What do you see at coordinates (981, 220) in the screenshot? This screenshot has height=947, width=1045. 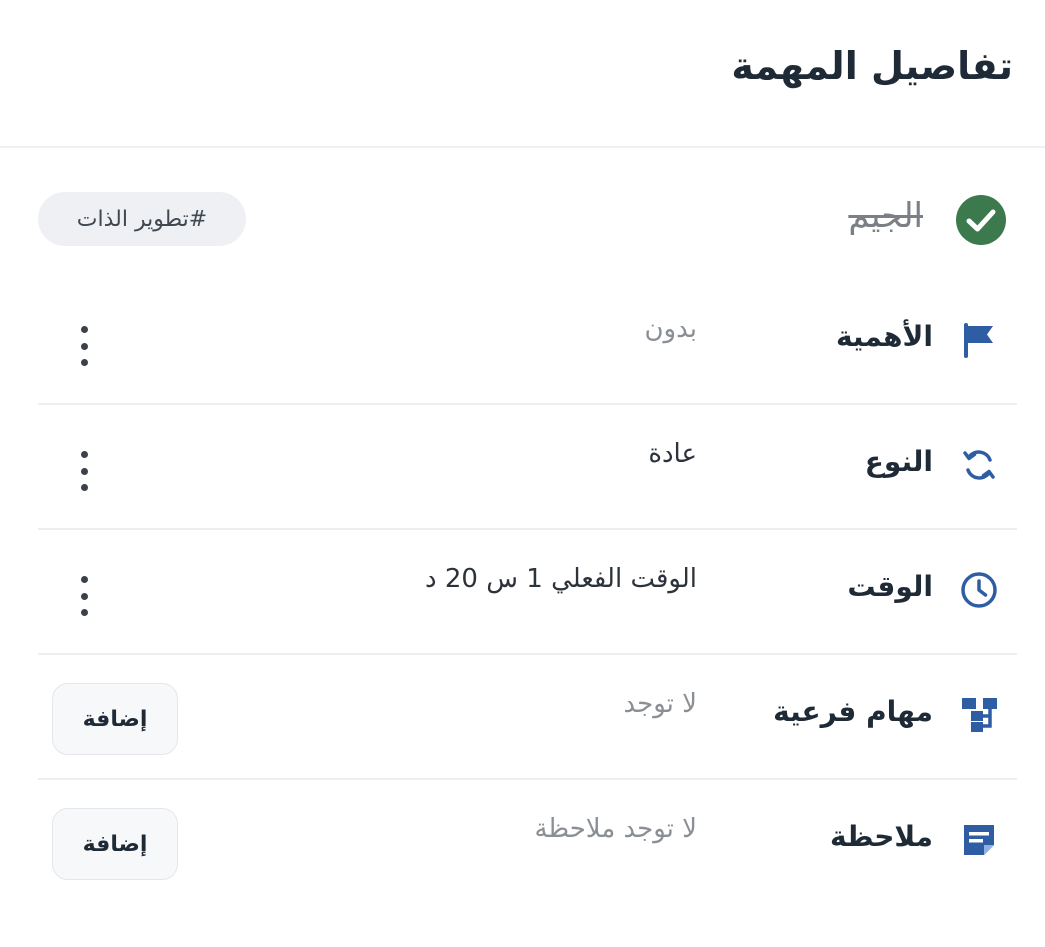 I see `check-circle-icon` at bounding box center [981, 220].